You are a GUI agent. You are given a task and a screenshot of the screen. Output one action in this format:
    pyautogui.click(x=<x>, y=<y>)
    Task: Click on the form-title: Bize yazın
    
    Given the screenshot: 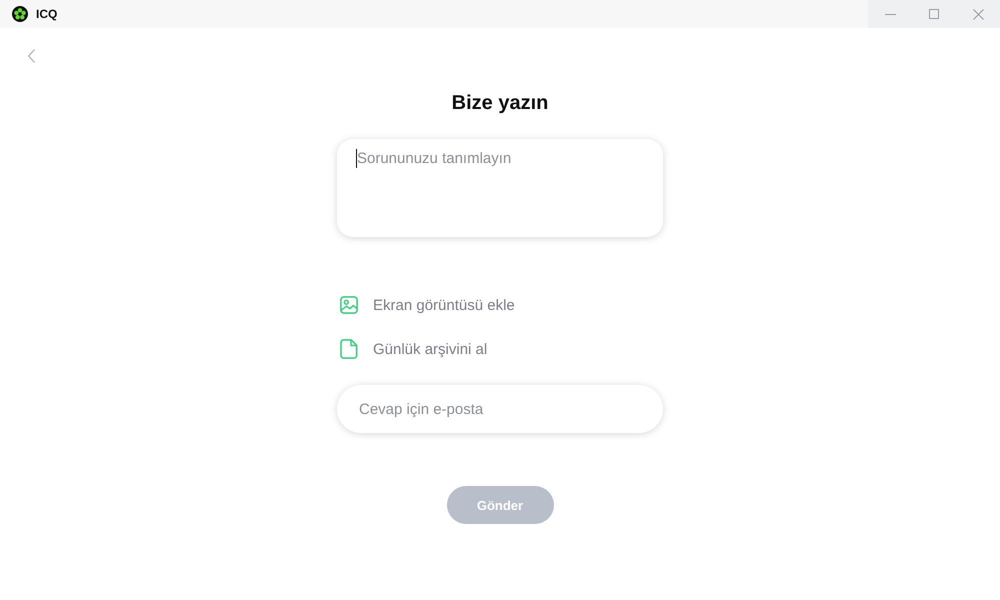 What is the action you would take?
    pyautogui.click(x=500, y=103)
    